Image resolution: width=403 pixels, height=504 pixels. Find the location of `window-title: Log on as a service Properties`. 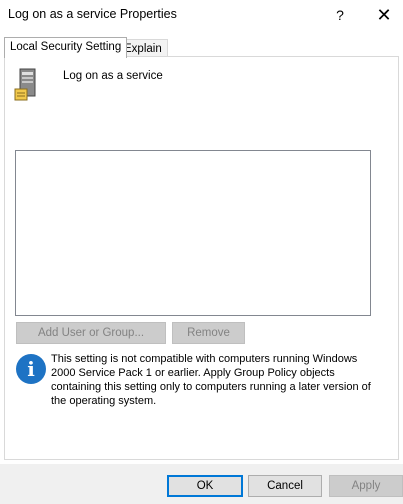

window-title: Log on as a service Properties is located at coordinates (92, 14).